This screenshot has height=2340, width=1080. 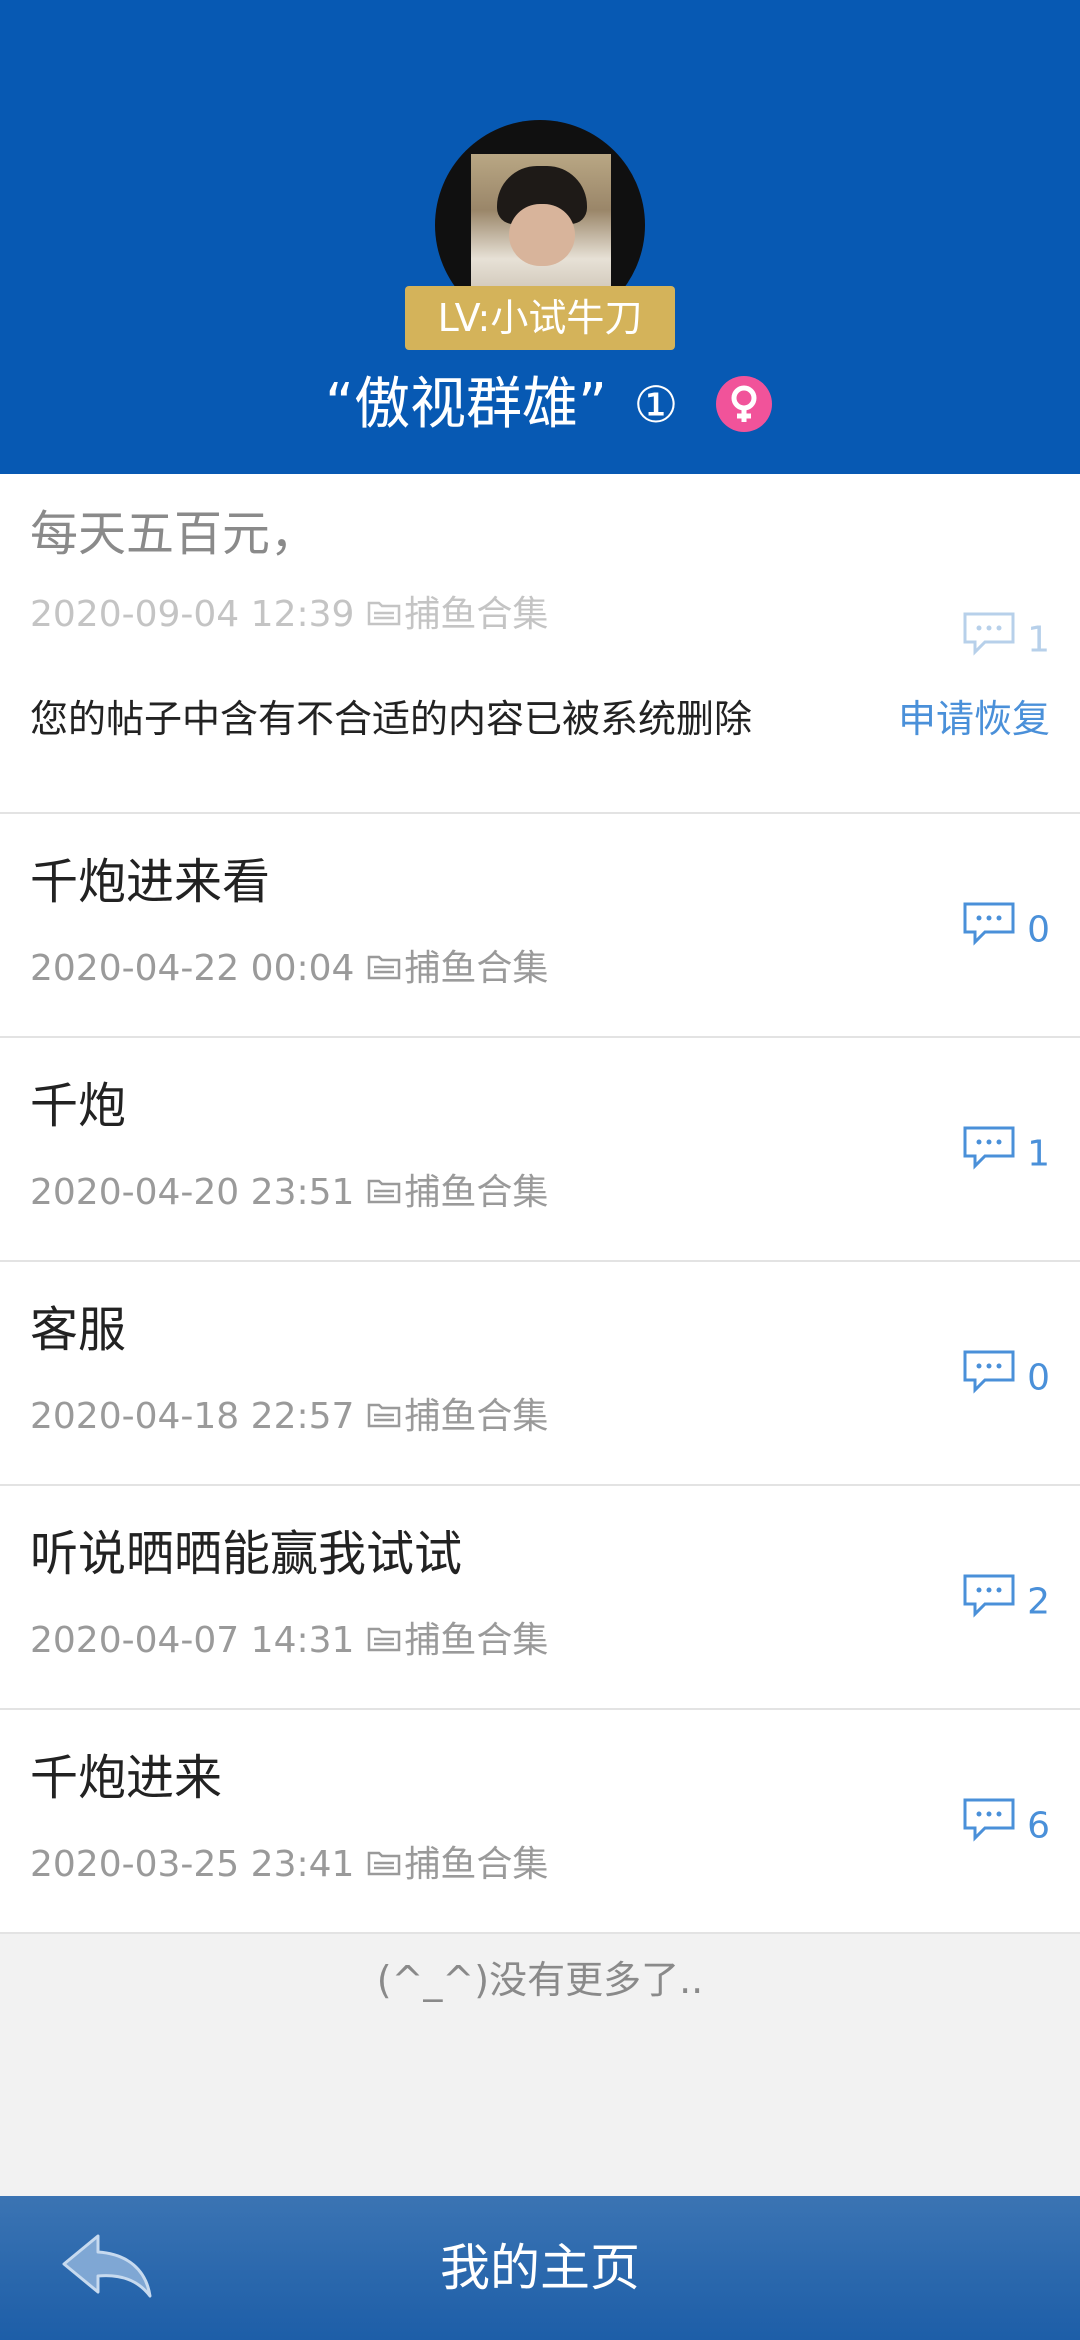 What do you see at coordinates (540, 926) in the screenshot?
I see `post-item: 千炮进来看 2020-04-22 00:04 捕鱼合集 0` at bounding box center [540, 926].